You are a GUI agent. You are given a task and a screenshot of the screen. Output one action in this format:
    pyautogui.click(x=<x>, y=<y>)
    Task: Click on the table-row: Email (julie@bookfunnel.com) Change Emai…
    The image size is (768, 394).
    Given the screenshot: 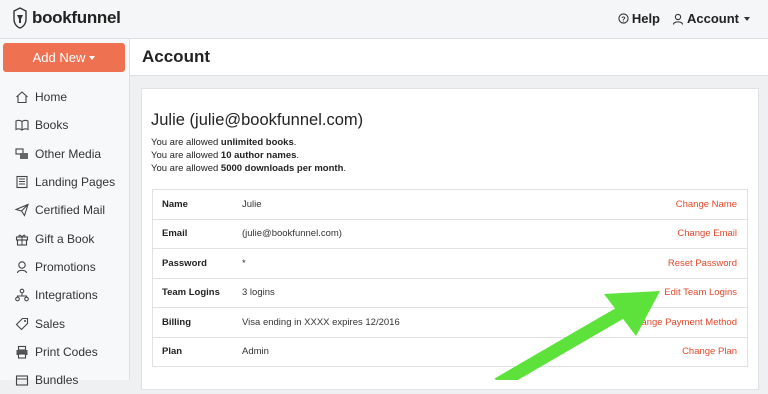 What is the action you would take?
    pyautogui.click(x=450, y=234)
    